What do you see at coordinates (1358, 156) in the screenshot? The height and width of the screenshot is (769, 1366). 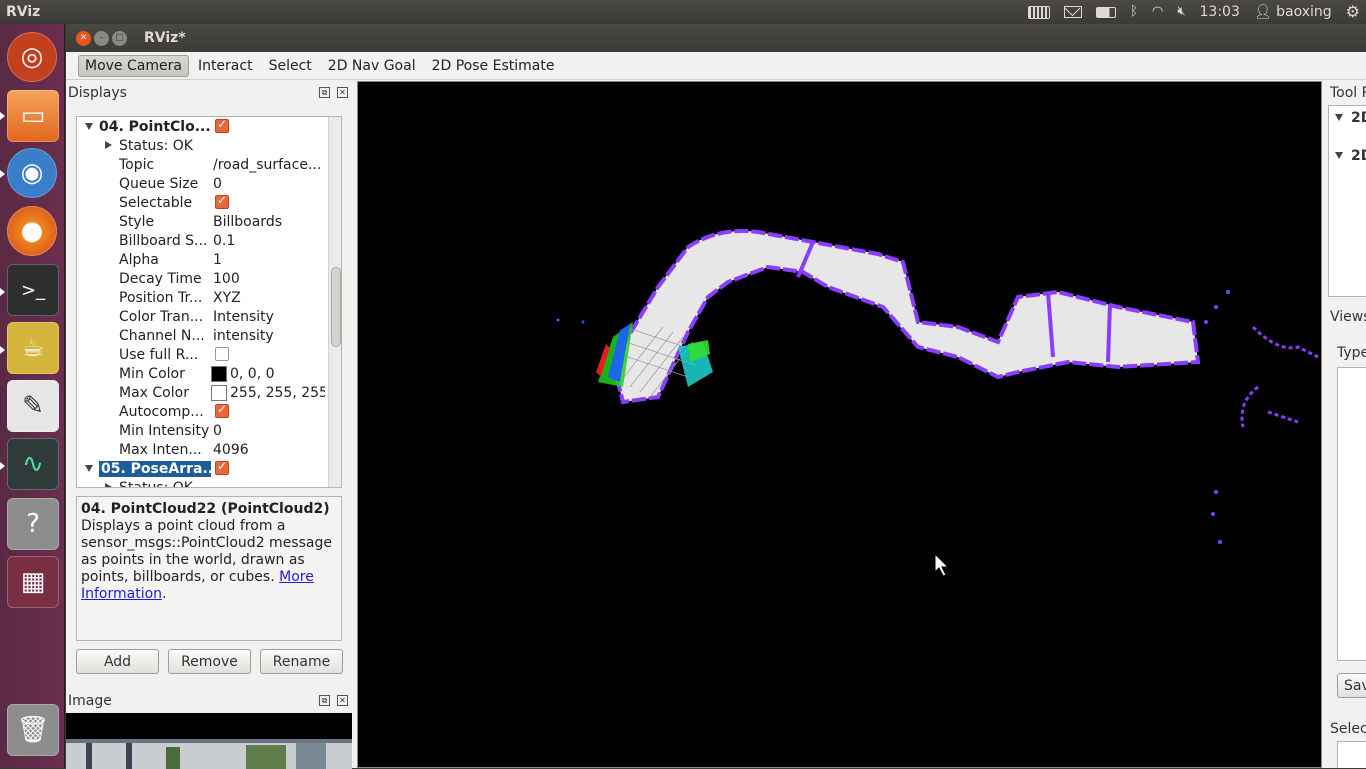 I see `tool-item-2d-pose: 2D` at bounding box center [1358, 156].